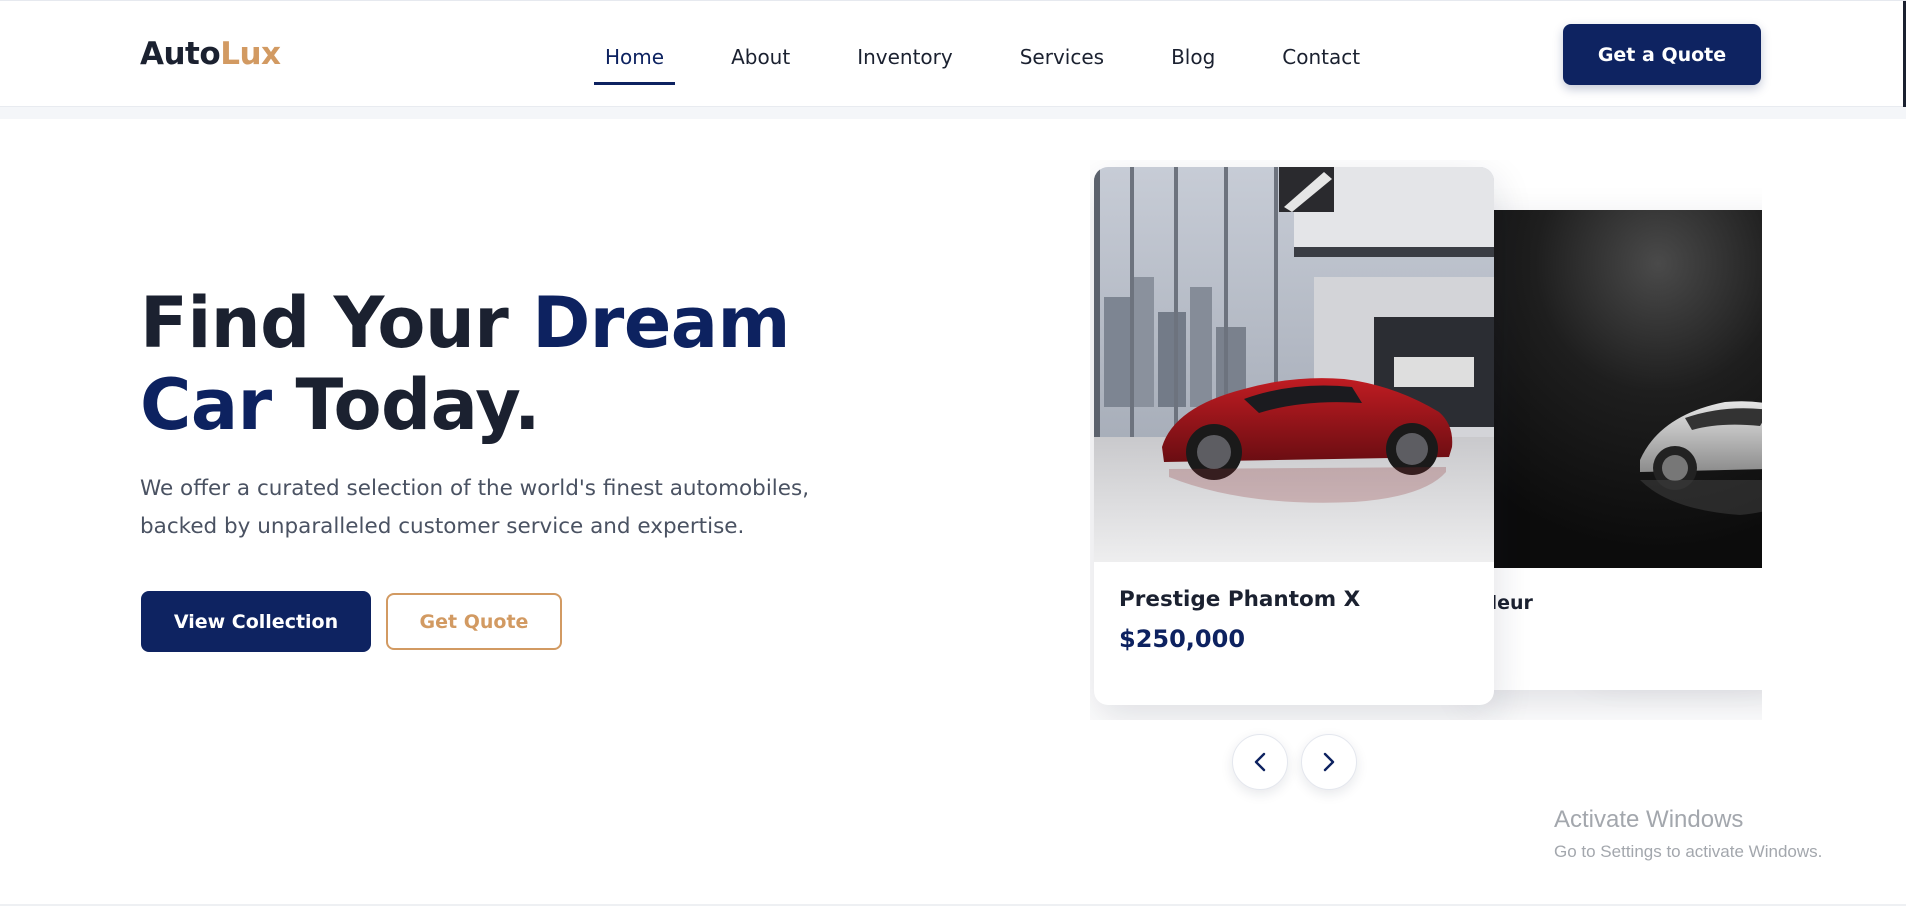 Image resolution: width=1906 pixels, height=906 pixels. Describe the element at coordinates (1649, 819) in the screenshot. I see `activate-windows-title: Activate Windows` at that location.